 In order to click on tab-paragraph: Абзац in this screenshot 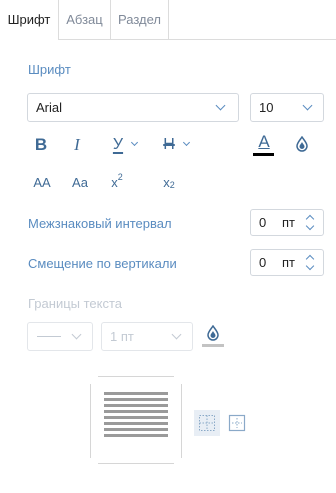, I will do `click(85, 19)`.